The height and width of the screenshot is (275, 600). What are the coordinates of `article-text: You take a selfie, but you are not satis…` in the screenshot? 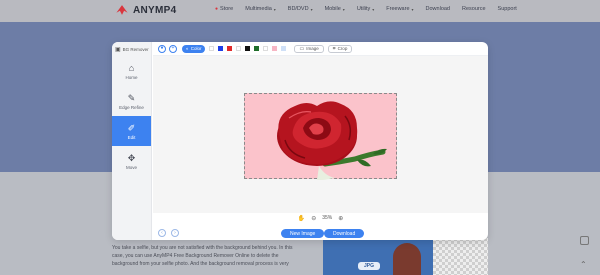 It's located at (202, 256).